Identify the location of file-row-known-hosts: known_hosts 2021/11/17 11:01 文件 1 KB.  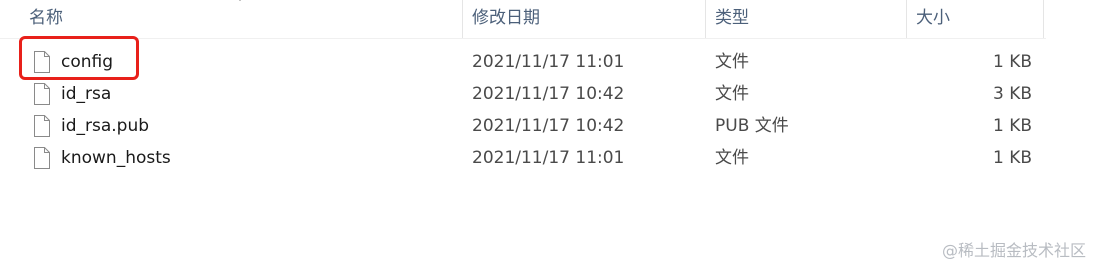
(523, 158).